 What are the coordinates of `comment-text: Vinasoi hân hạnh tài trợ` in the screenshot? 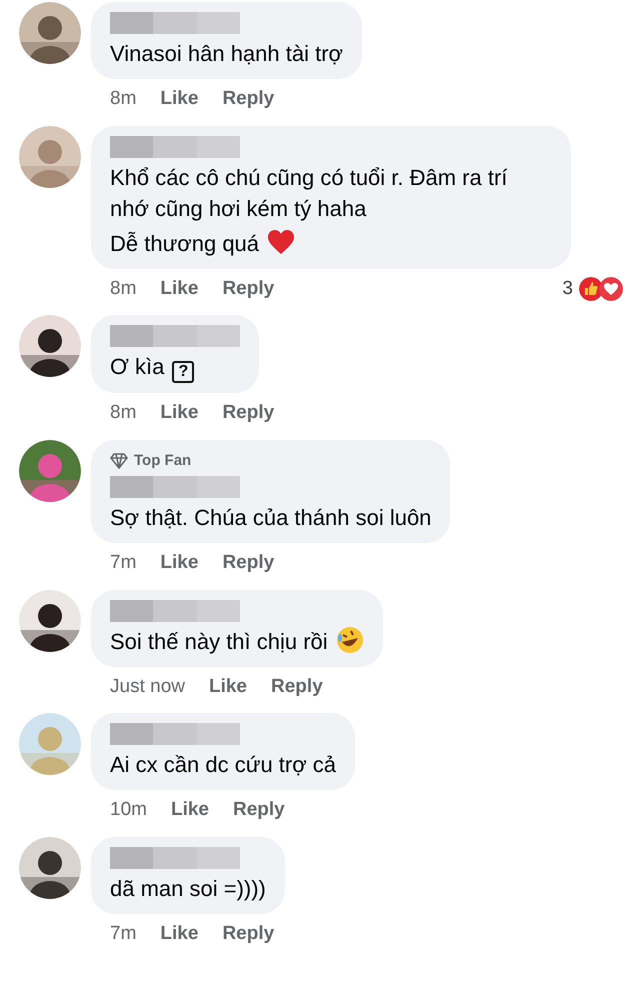 It's located at (226, 54).